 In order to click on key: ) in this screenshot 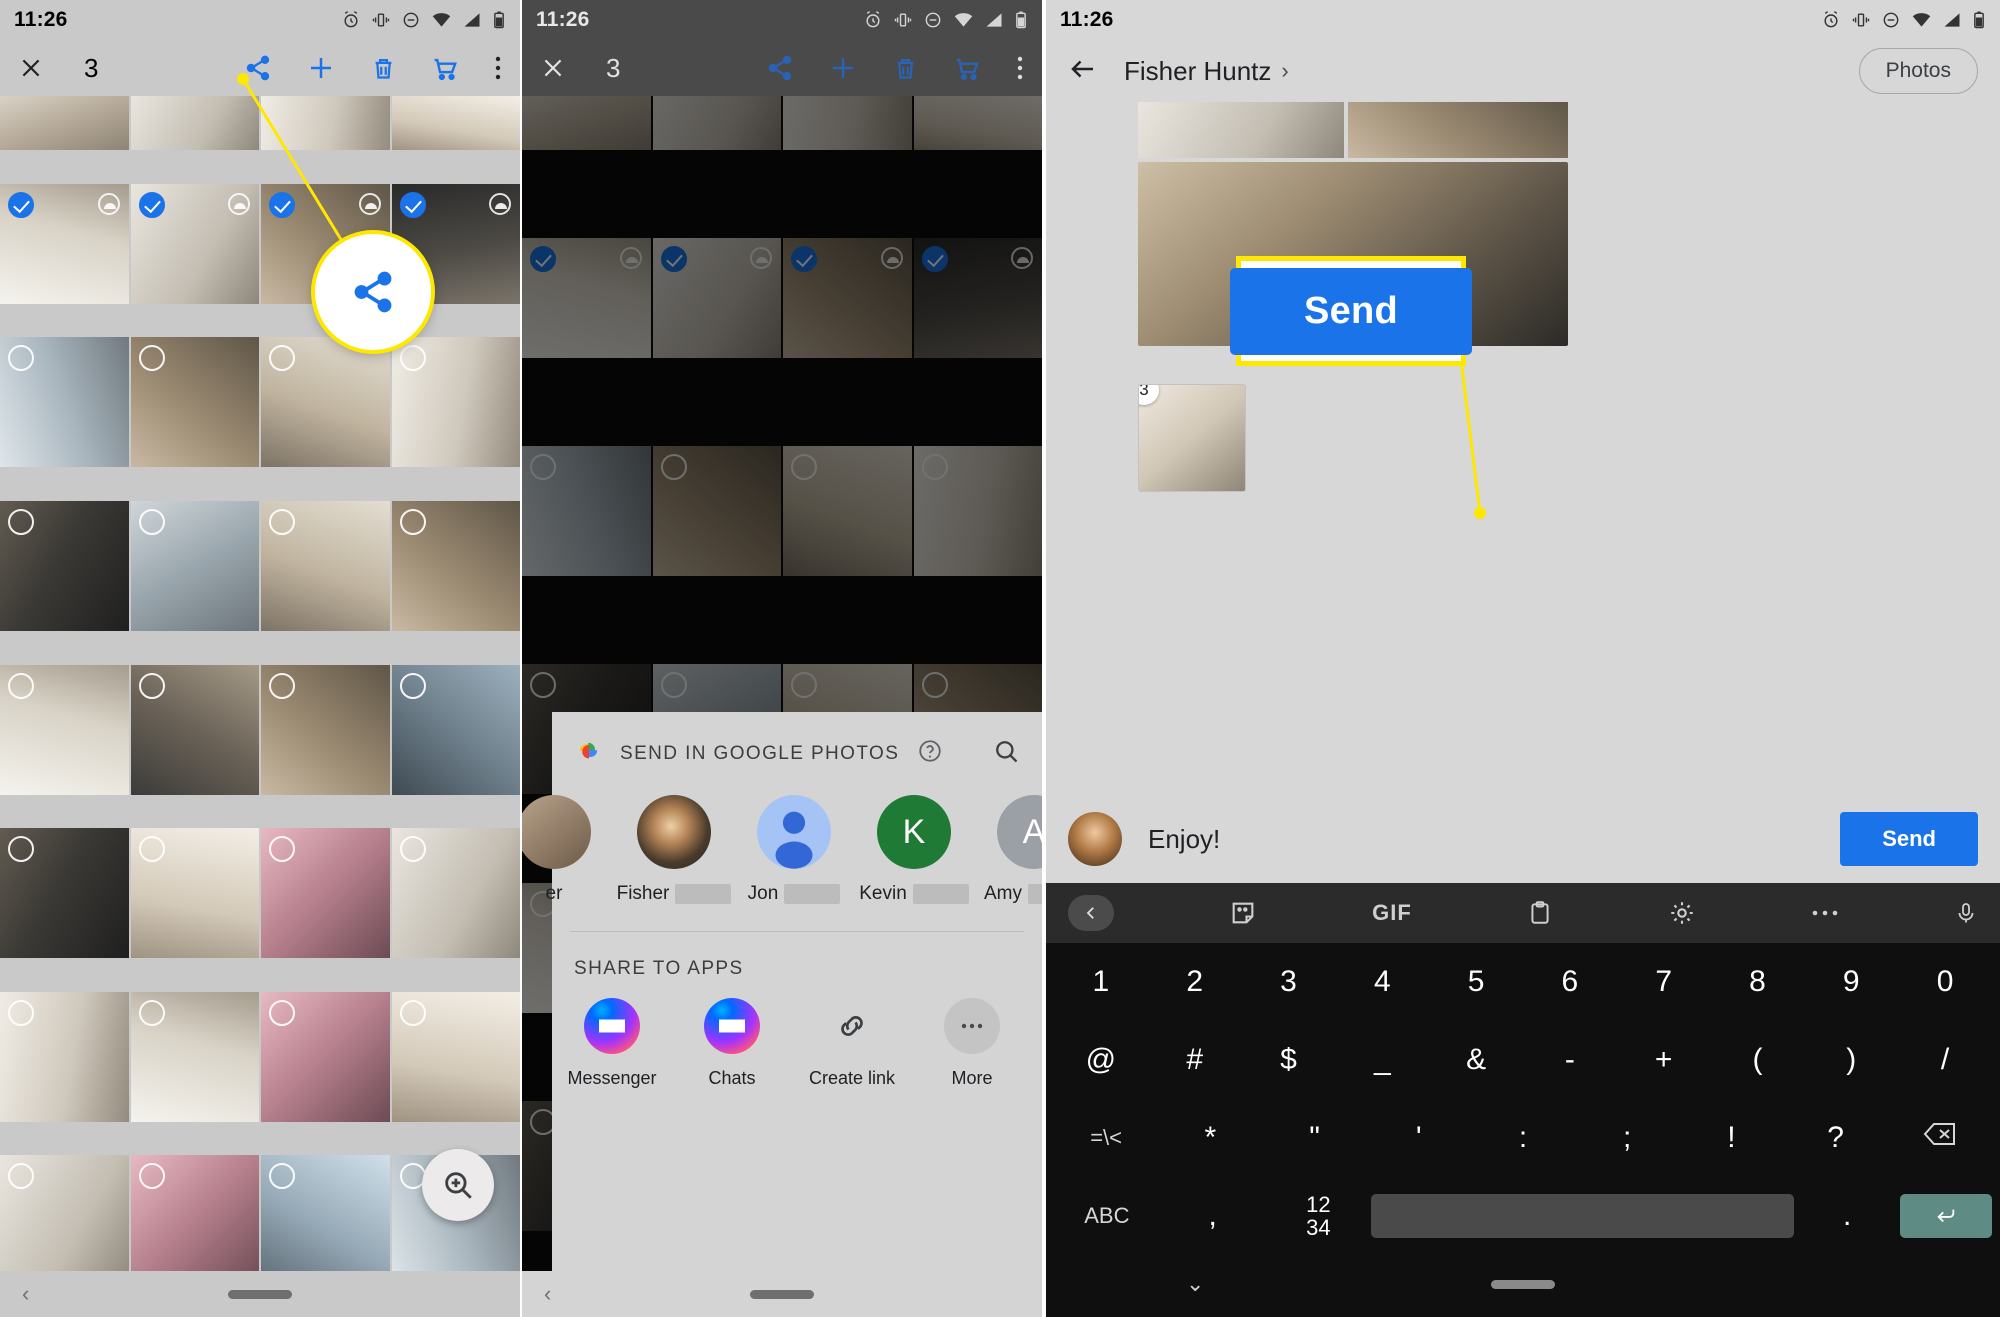, I will do `click(1851, 1060)`.